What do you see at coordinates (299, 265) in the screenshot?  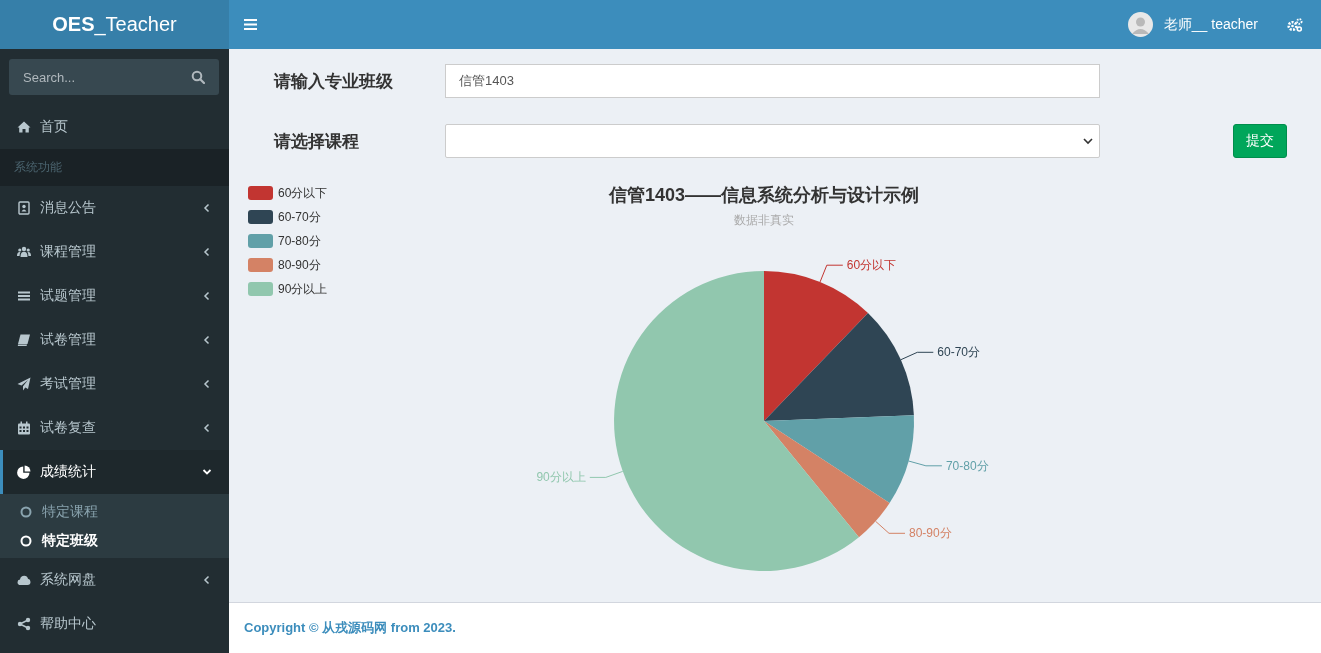 I see `legend-label: 80-90分` at bounding box center [299, 265].